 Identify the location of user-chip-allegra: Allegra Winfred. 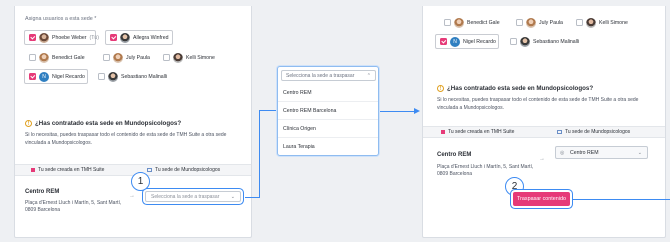
(139, 37).